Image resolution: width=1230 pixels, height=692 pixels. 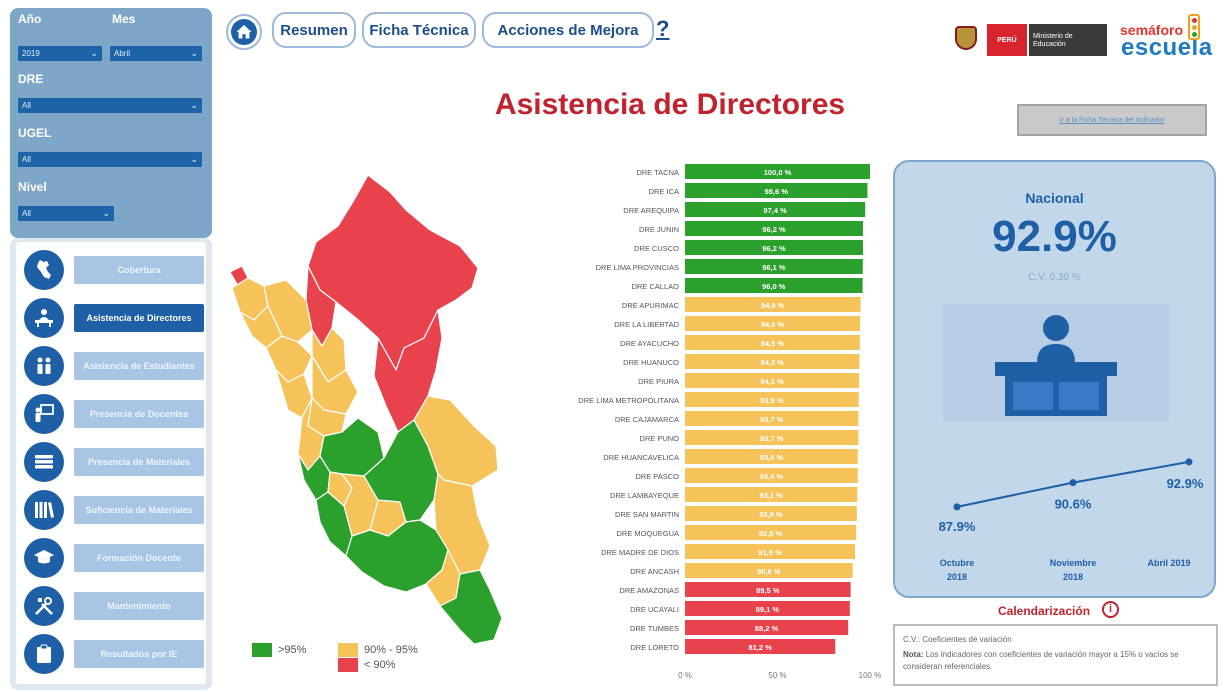 I want to click on bar-category-label: DRE CALLAO, so click(x=655, y=286).